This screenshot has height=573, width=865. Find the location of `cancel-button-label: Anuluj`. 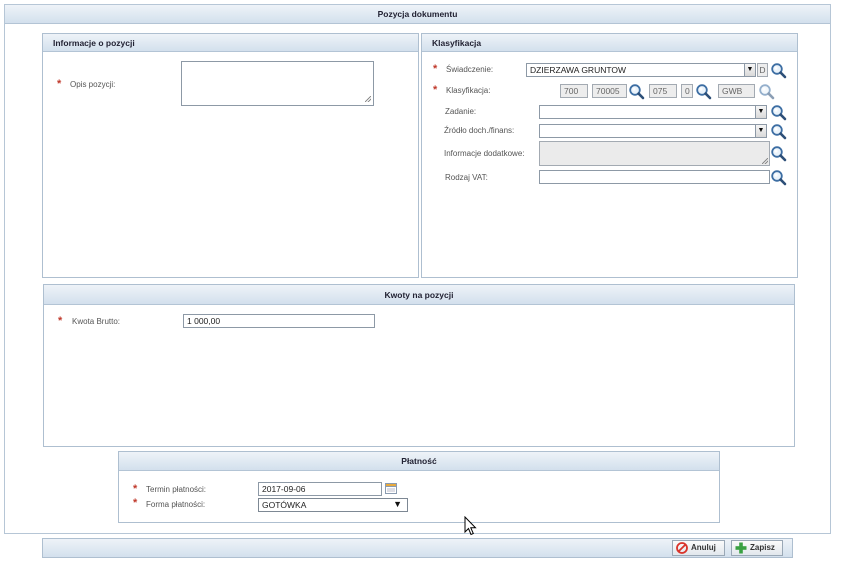

cancel-button-label: Anuluj is located at coordinates (703, 547).